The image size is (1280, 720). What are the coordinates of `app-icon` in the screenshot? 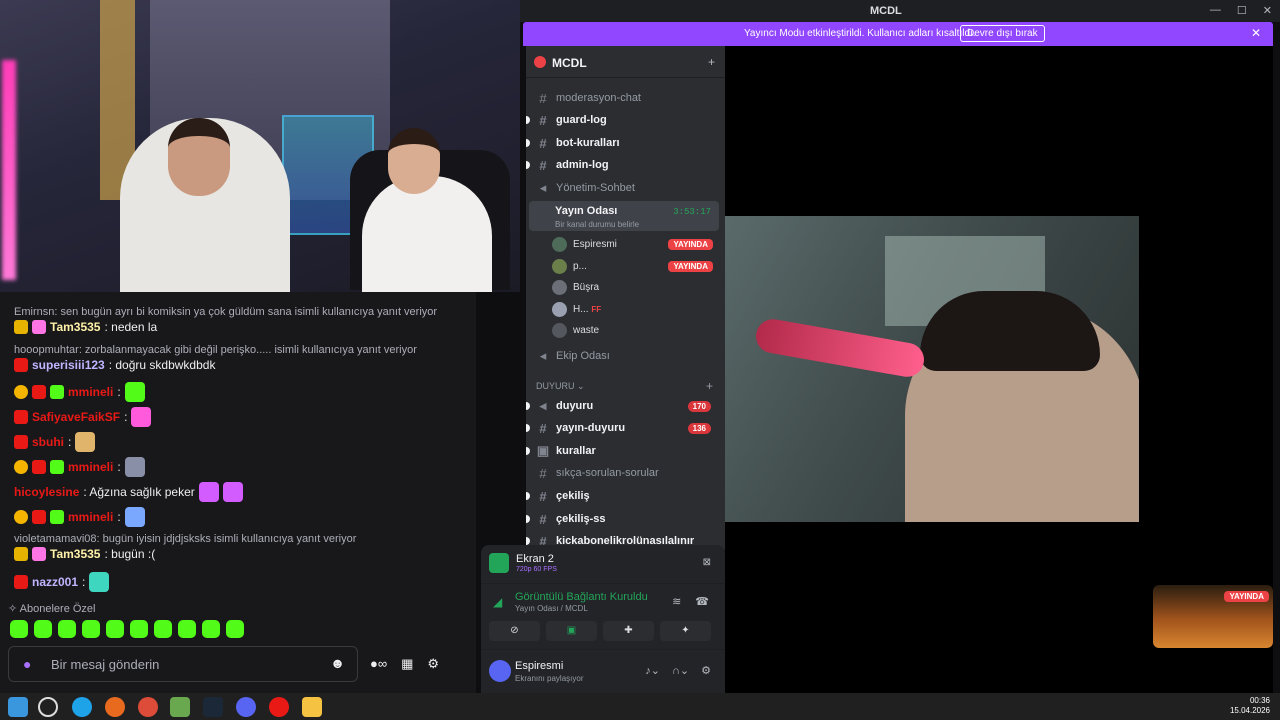 It's located at (180, 707).